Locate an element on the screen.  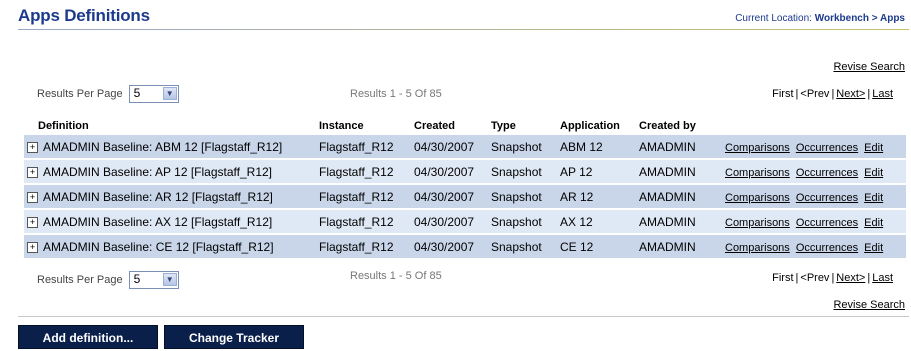
definition-text: AMADMIN Baseline: ABM 12 [Flagstaff_R12] is located at coordinates (163, 146).